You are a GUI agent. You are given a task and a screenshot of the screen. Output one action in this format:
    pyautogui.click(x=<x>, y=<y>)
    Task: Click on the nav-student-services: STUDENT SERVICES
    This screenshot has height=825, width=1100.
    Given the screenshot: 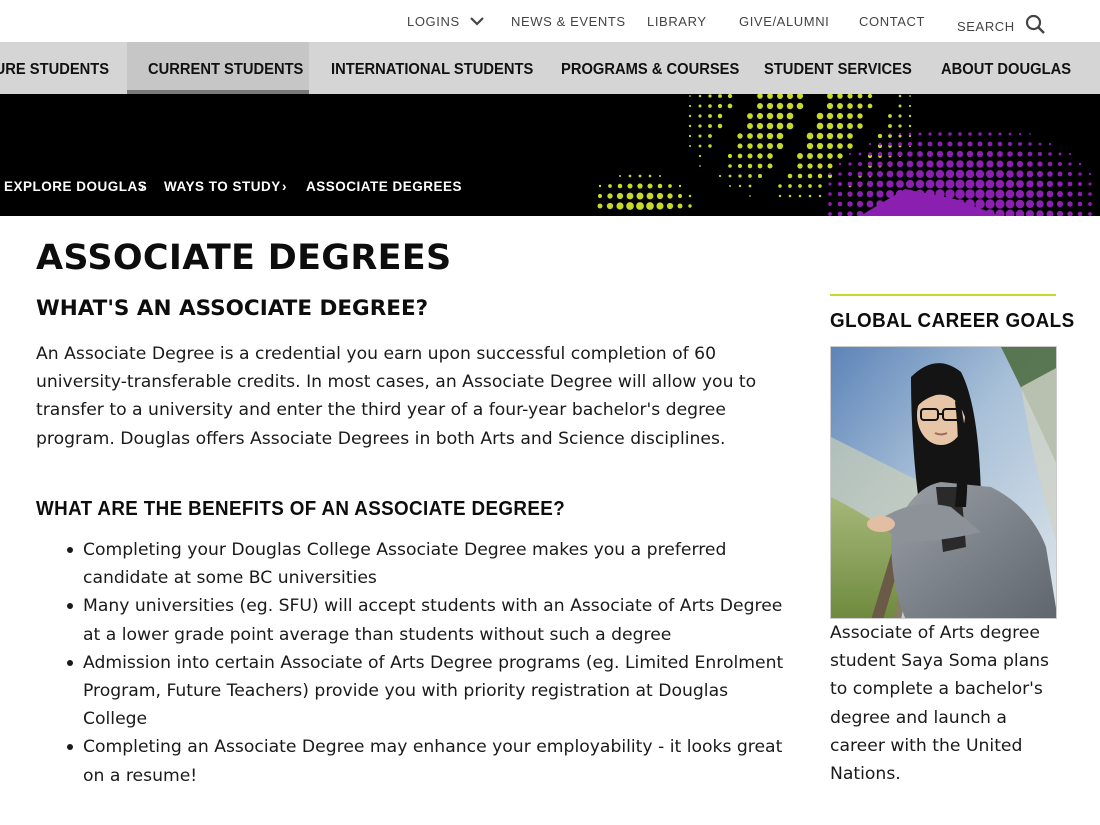 What is the action you would take?
    pyautogui.click(x=838, y=68)
    